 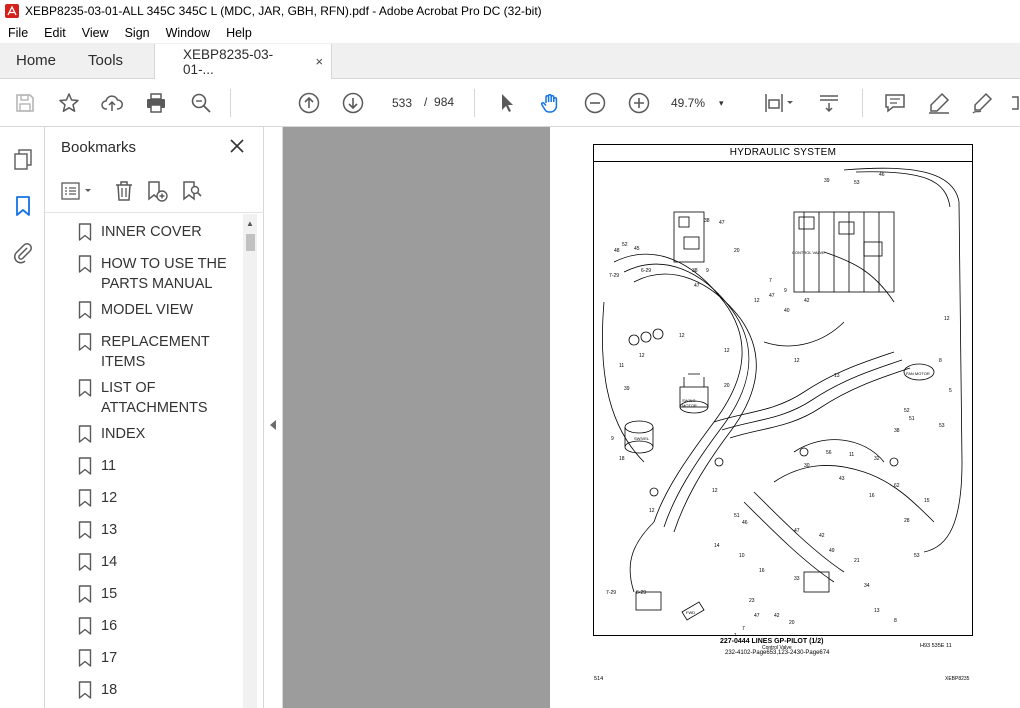 I want to click on close-icon: ×, so click(x=319, y=61).